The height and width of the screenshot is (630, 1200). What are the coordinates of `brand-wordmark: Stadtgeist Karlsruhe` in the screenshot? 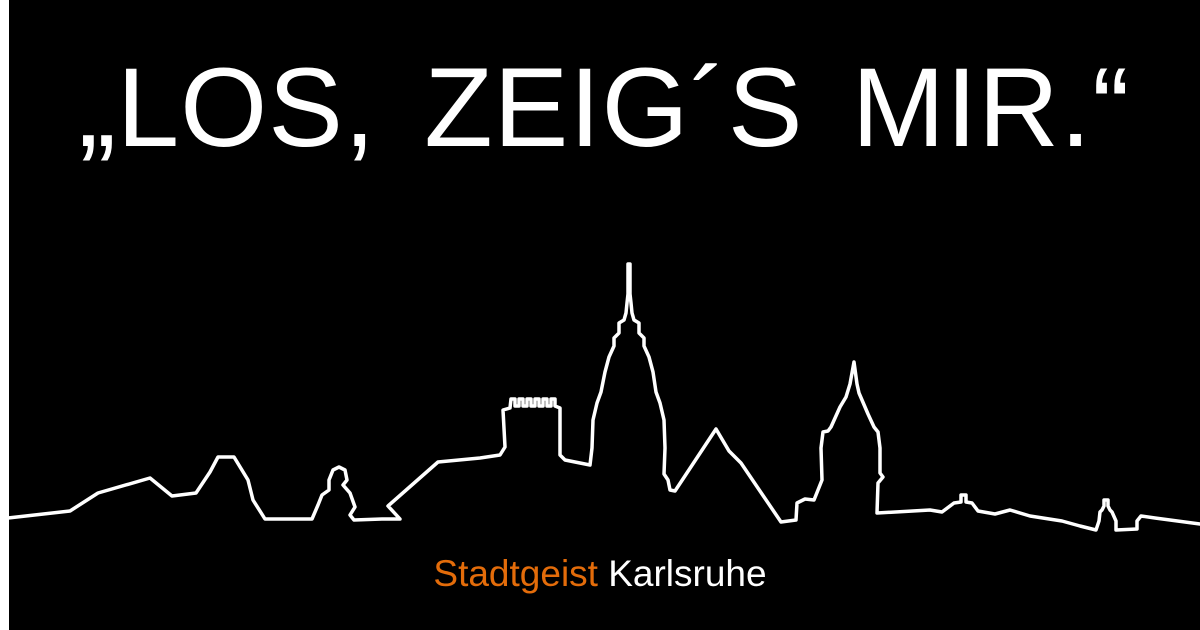 It's located at (600, 574).